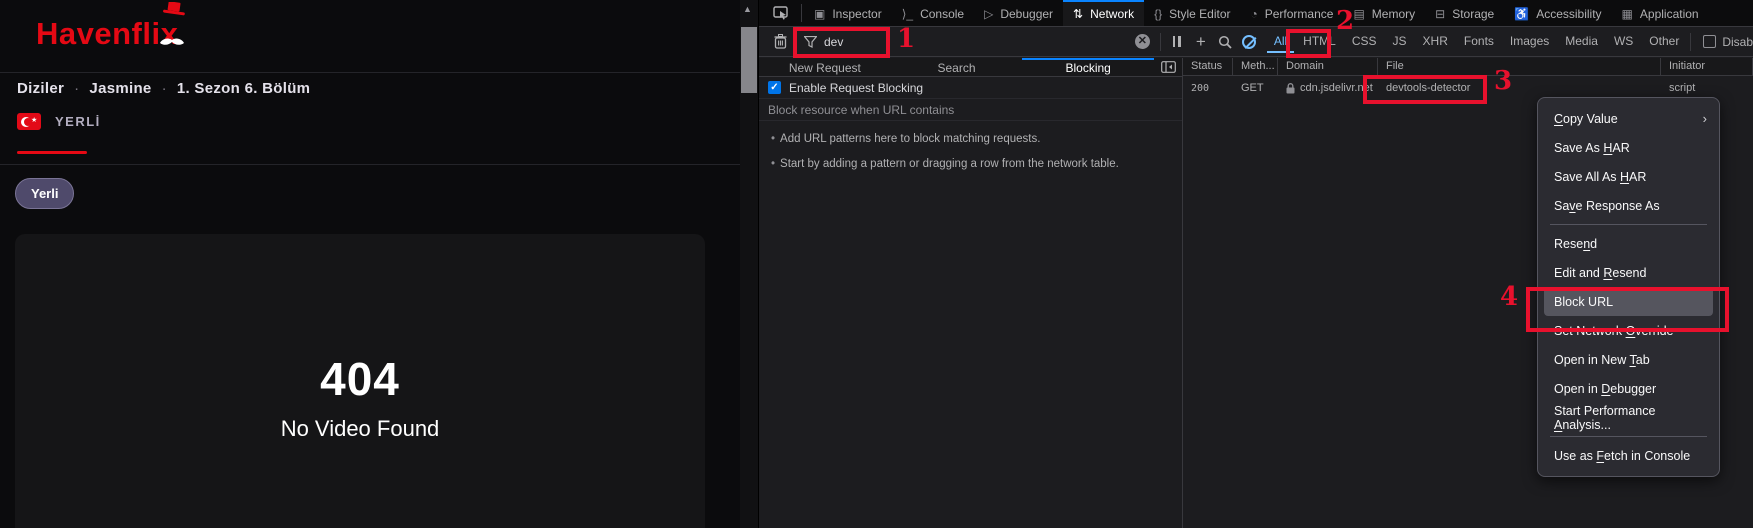 The height and width of the screenshot is (528, 1753). What do you see at coordinates (1581, 41) in the screenshot?
I see `type-filter-media: Media` at bounding box center [1581, 41].